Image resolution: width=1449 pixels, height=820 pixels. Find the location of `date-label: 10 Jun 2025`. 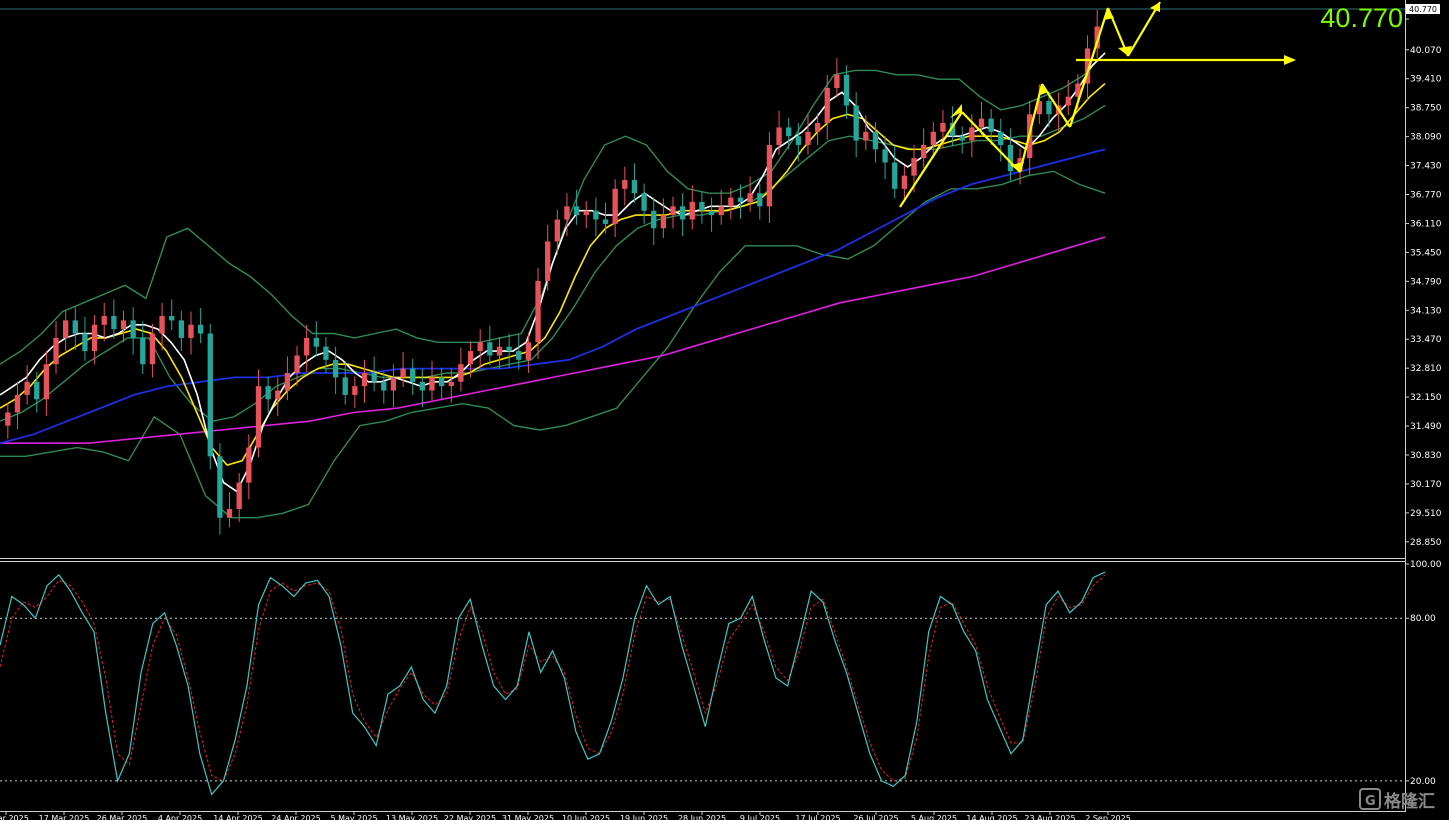

date-label: 10 Jun 2025 is located at coordinates (586, 817).